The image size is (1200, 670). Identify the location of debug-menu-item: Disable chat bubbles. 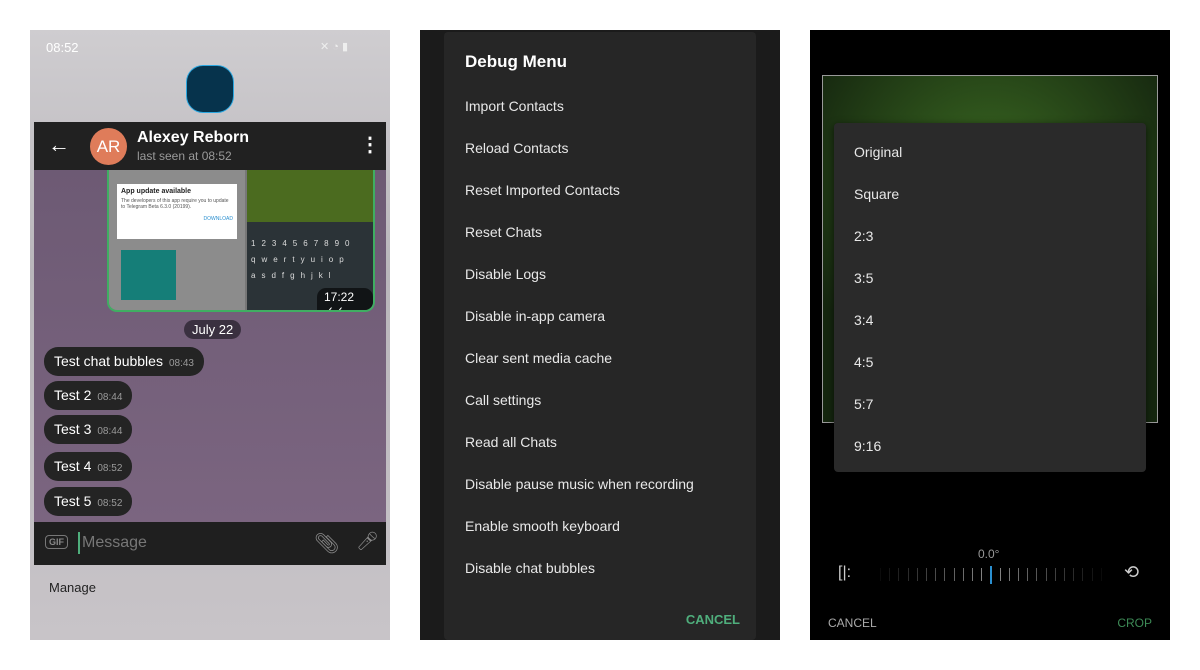
(530, 568).